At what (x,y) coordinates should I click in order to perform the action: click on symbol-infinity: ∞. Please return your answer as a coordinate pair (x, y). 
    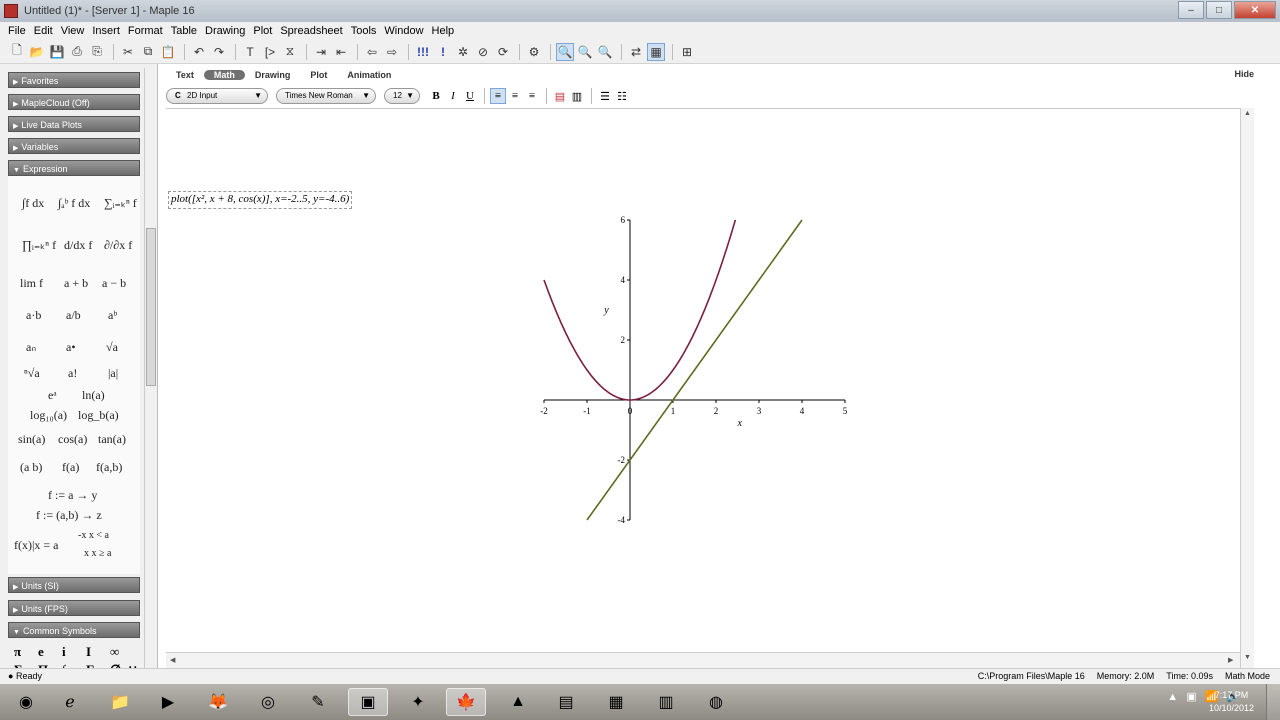
    Looking at the image, I should click on (114, 652).